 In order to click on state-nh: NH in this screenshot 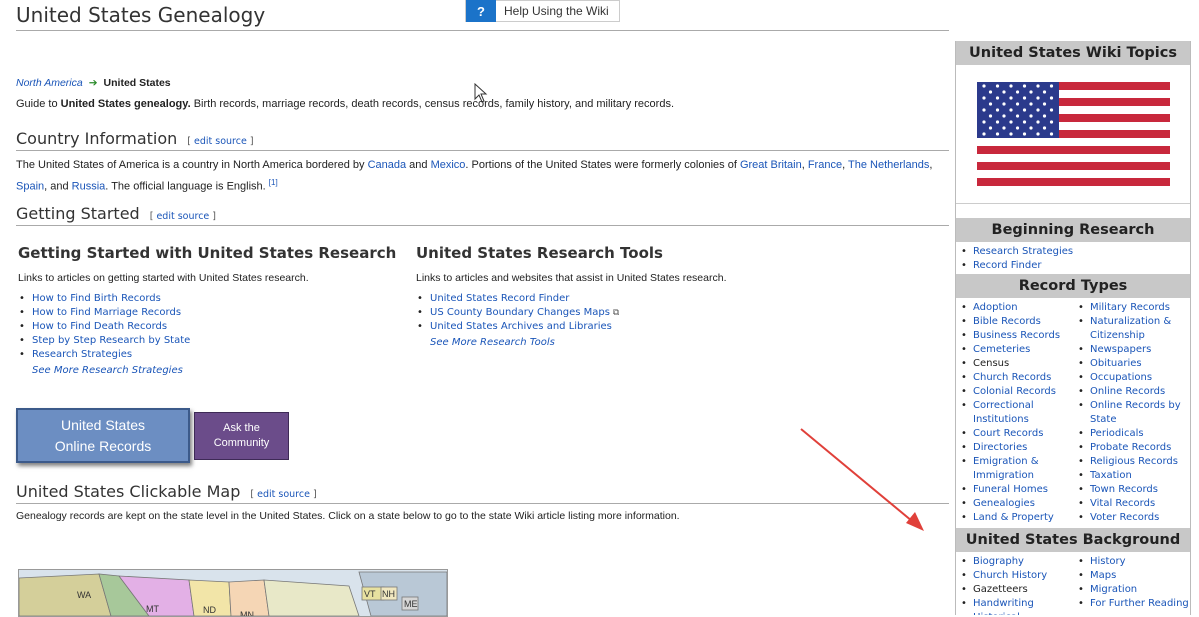, I will do `click(388, 594)`.